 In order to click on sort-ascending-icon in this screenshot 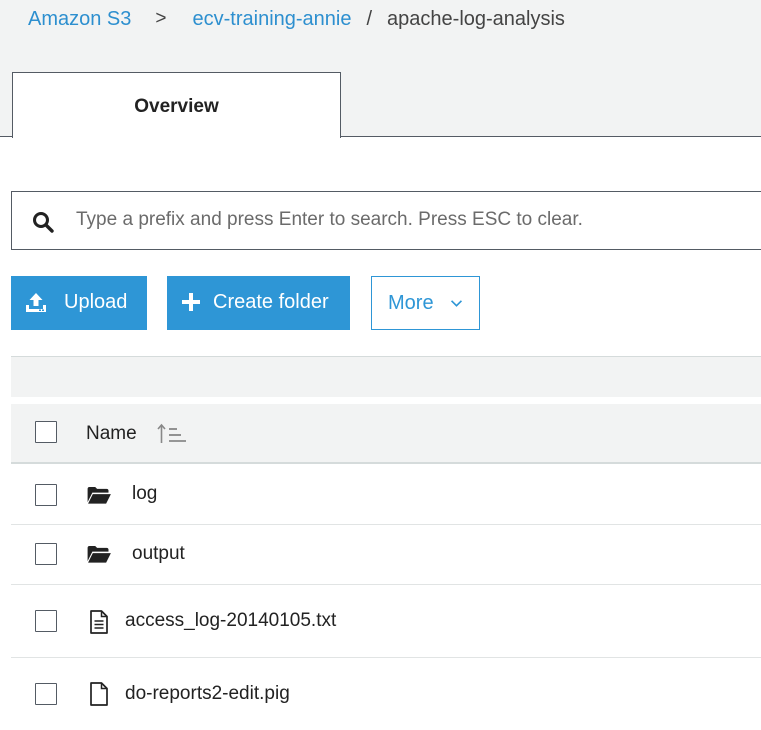, I will do `click(173, 434)`.